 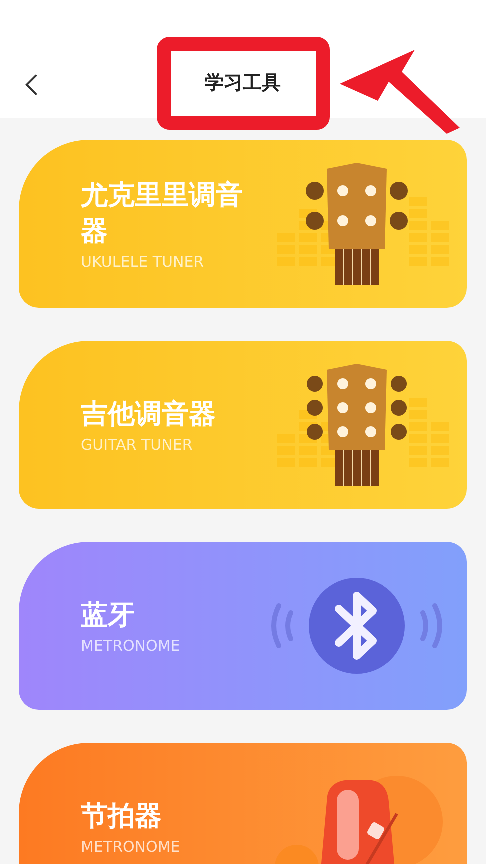 I want to click on tool-title: 吉他调音器, so click(x=148, y=415).